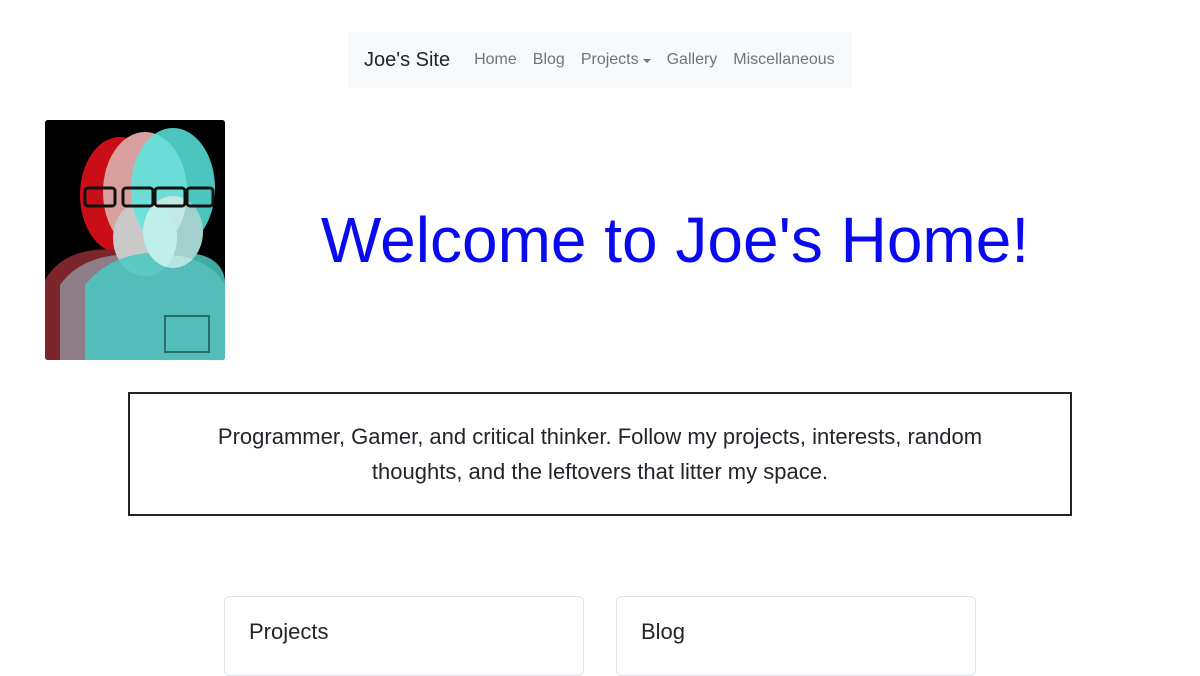  I want to click on site-brand-link: Joe's Site, so click(407, 60).